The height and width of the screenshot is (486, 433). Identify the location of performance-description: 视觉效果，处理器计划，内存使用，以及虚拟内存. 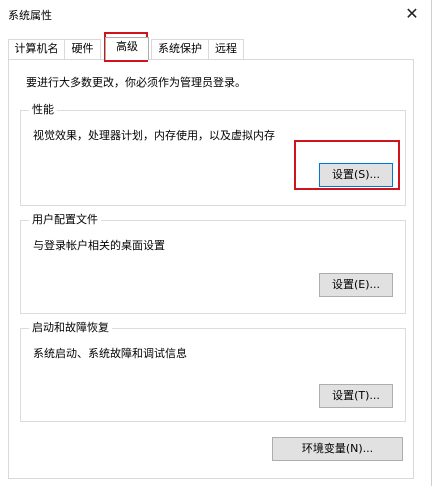
(154, 135).